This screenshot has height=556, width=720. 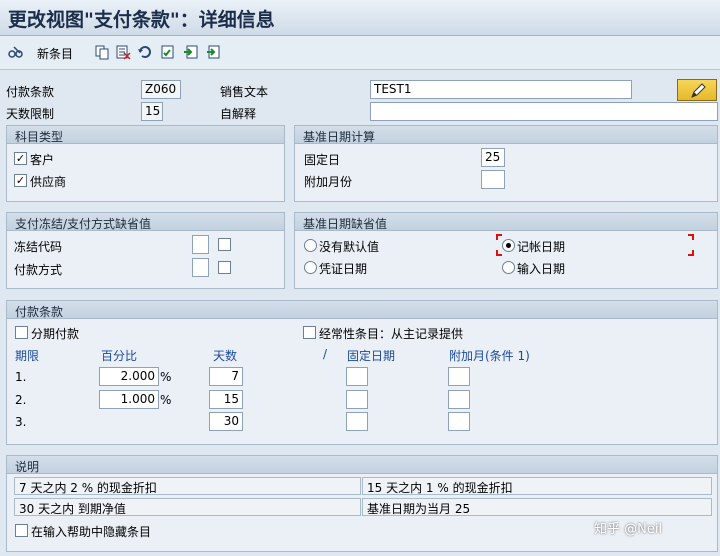 I want to click on previous-entry-icon, so click(x=191, y=52).